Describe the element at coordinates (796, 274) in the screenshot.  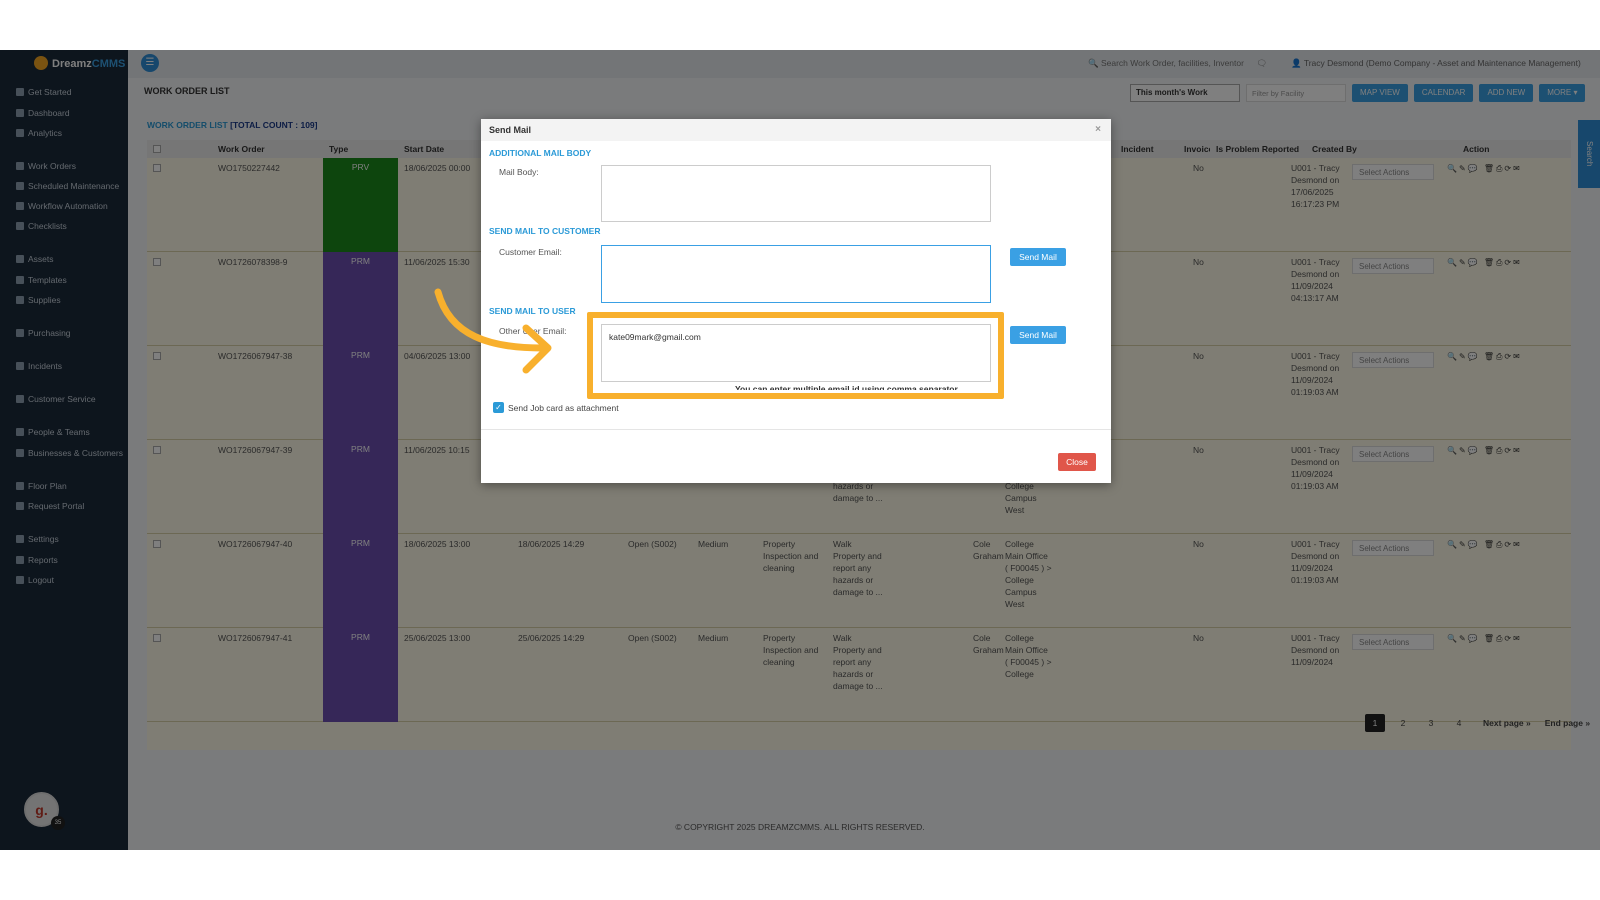
I see `customer-email-textarea` at that location.